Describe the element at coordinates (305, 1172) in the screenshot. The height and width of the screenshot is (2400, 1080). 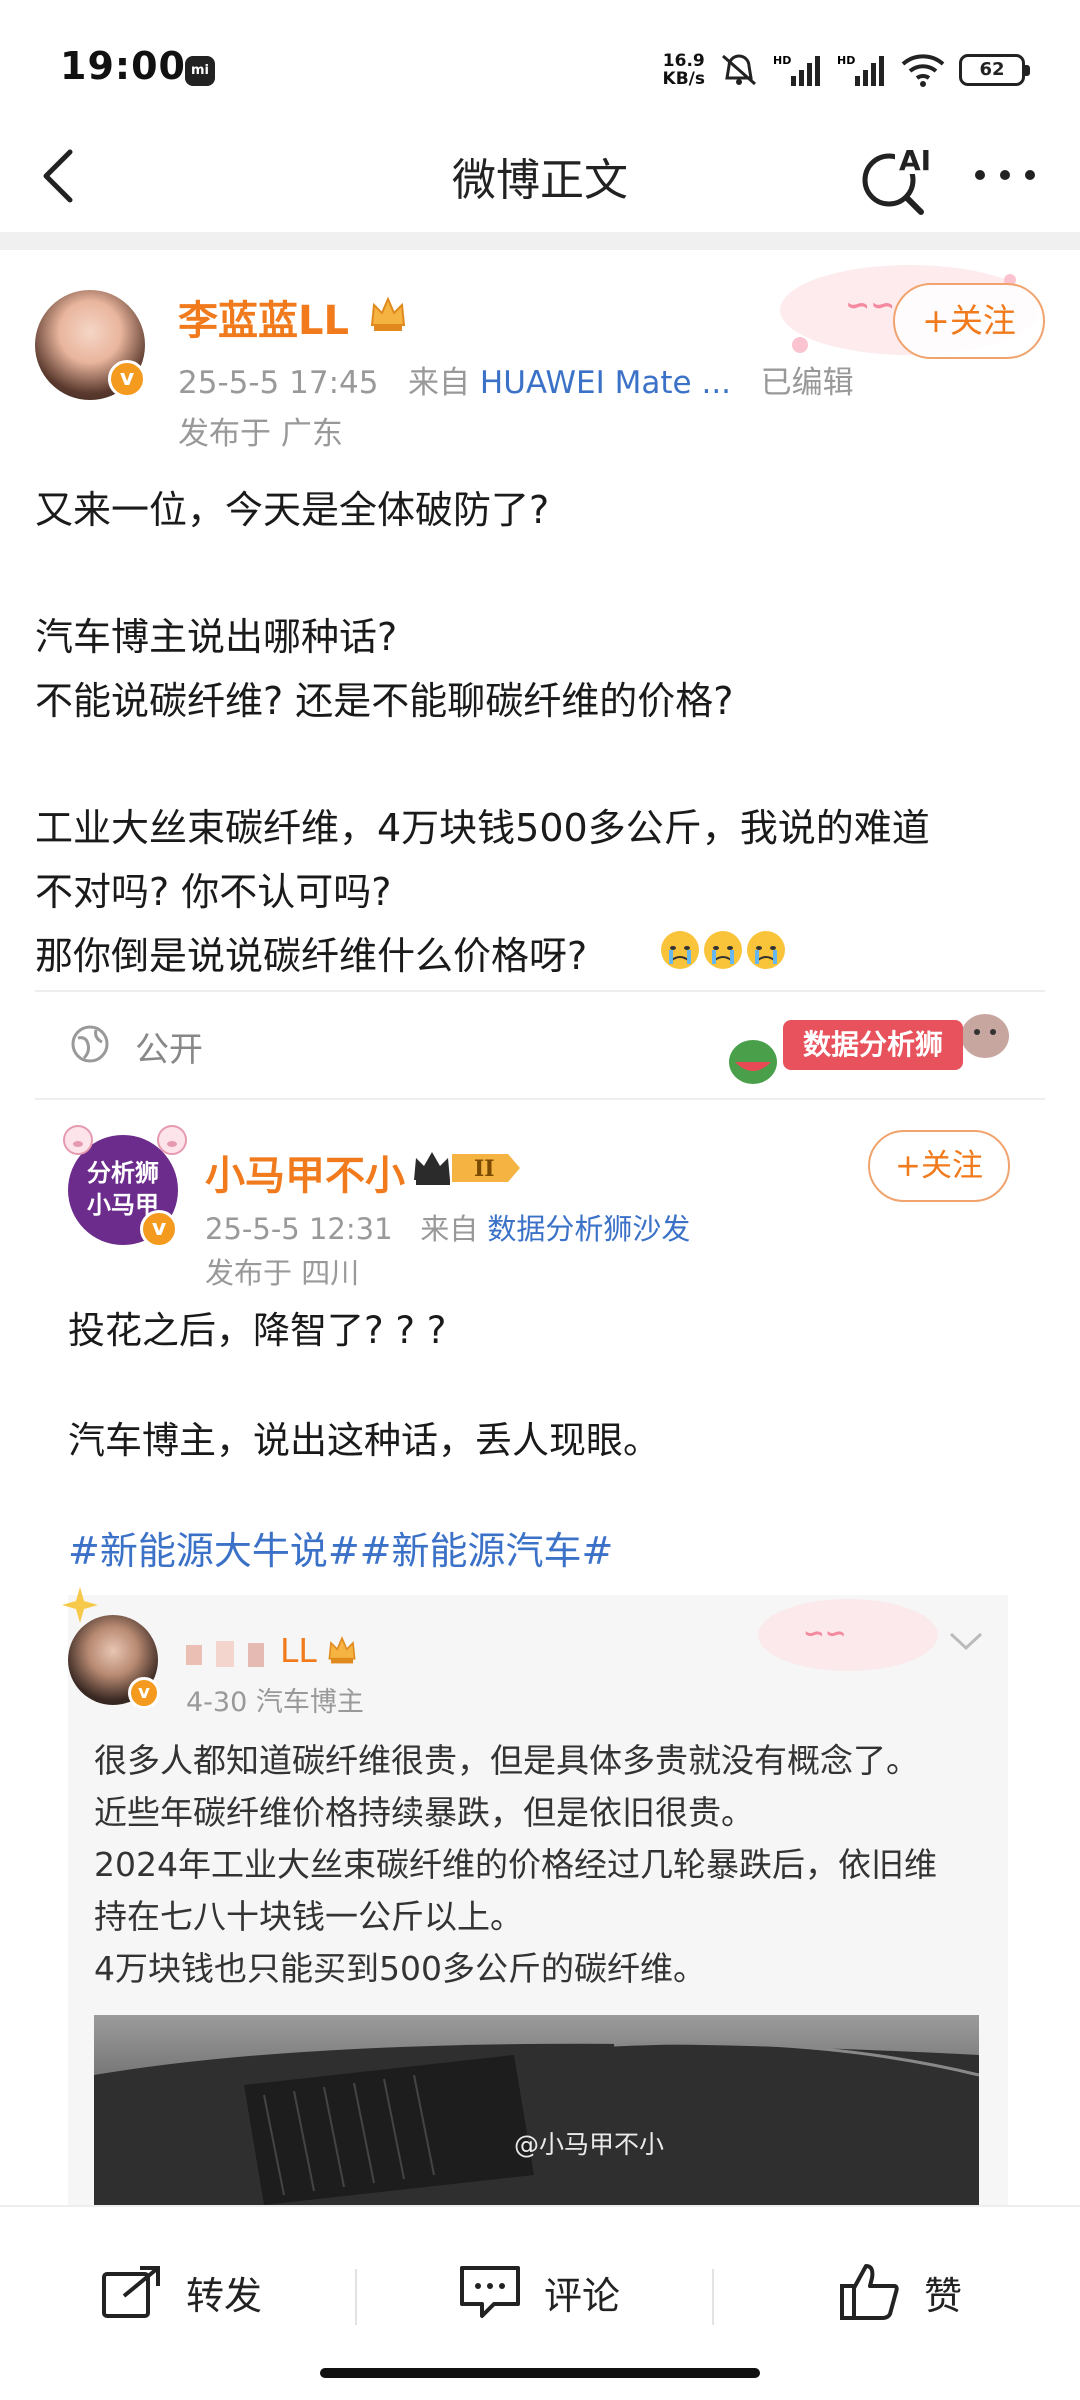
I see `repost-username: 小马甲不小` at that location.